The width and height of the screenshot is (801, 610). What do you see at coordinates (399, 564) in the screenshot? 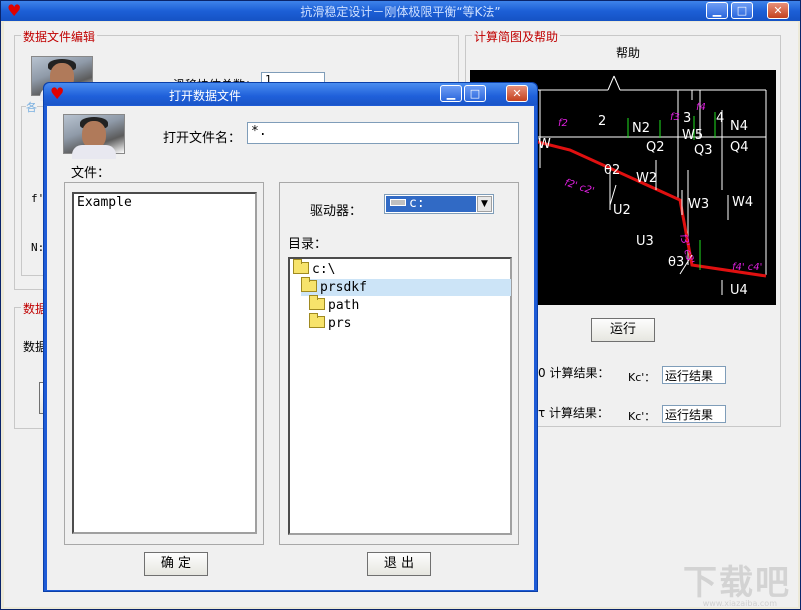
I see `exit-button: 退 出` at bounding box center [399, 564].